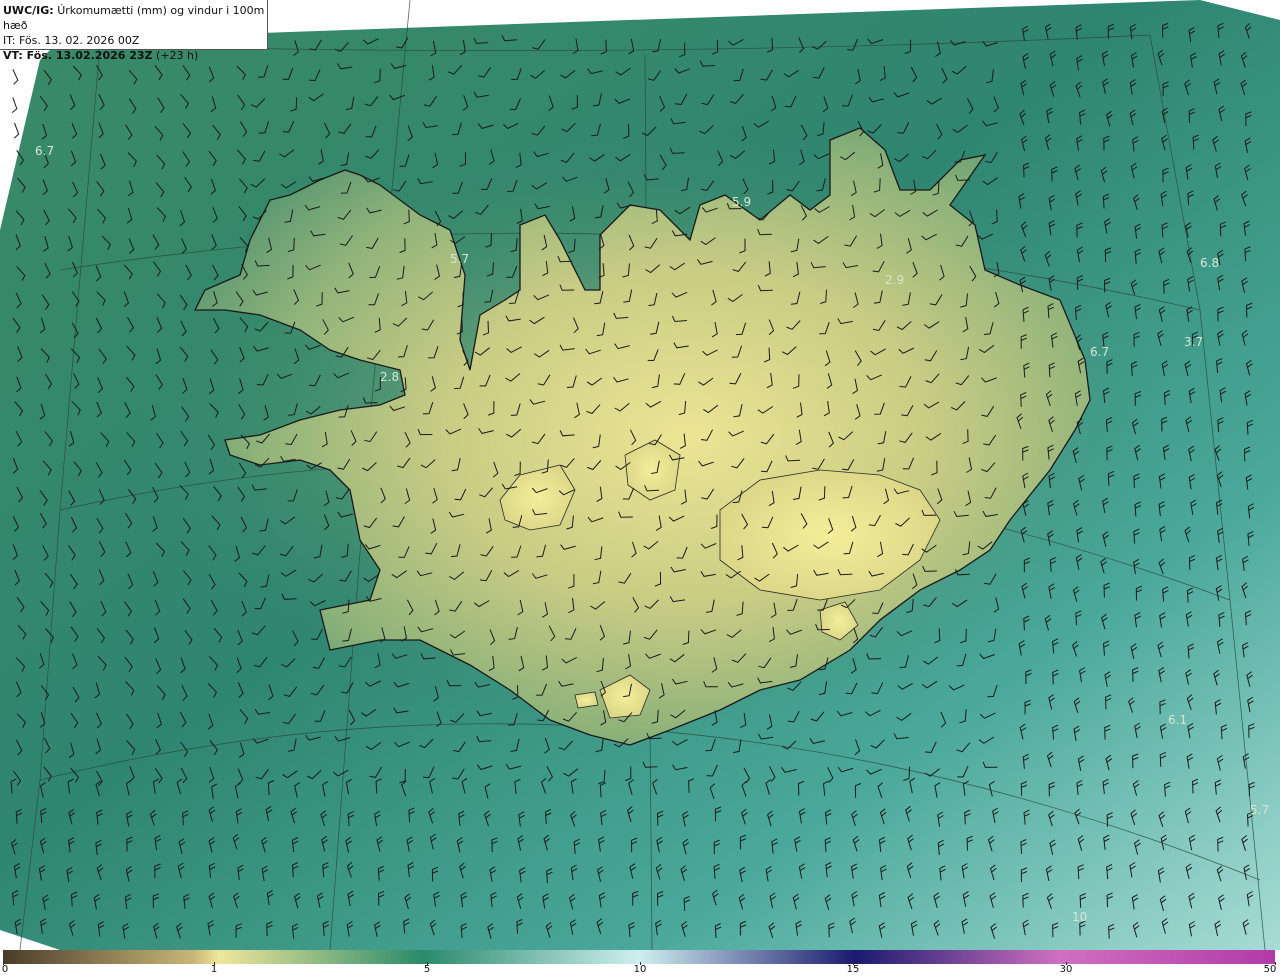  What do you see at coordinates (1209, 263) in the screenshot?
I see `map-label: 6.8` at bounding box center [1209, 263].